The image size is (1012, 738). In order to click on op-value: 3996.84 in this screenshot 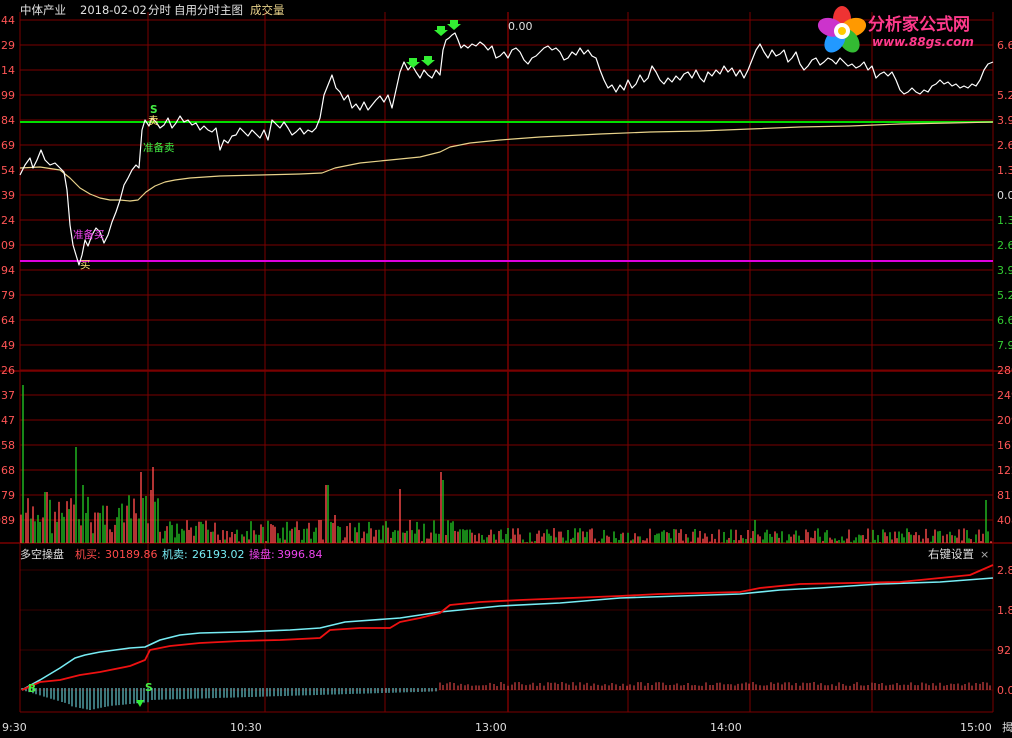, I will do `click(300, 554)`.